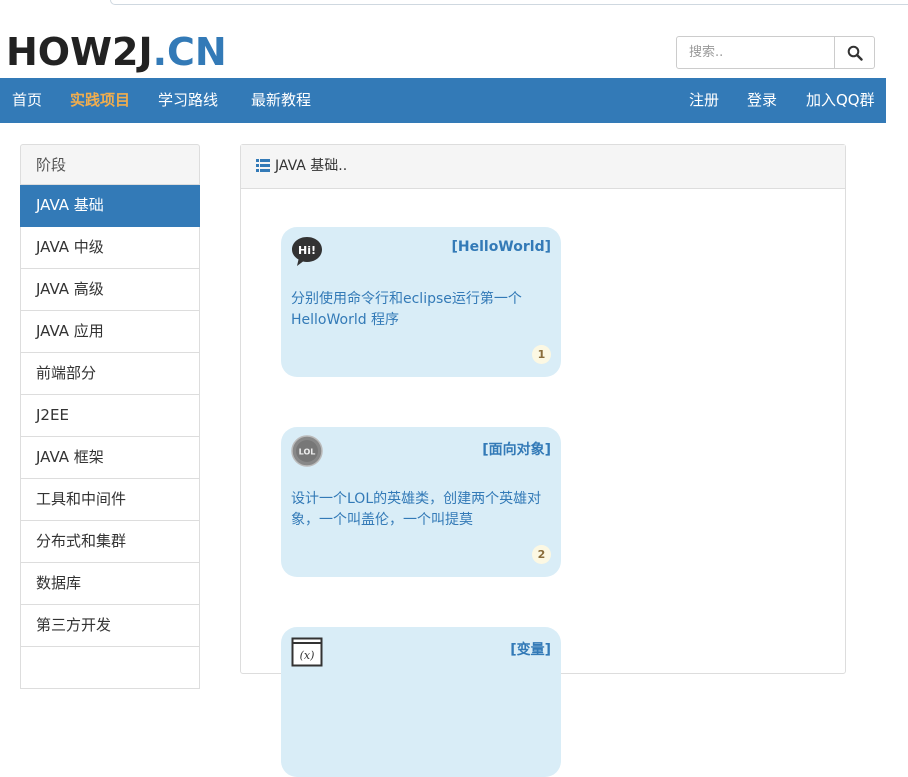 The width and height of the screenshot is (908, 777). I want to click on logo-text-domain: .CN, so click(189, 52).